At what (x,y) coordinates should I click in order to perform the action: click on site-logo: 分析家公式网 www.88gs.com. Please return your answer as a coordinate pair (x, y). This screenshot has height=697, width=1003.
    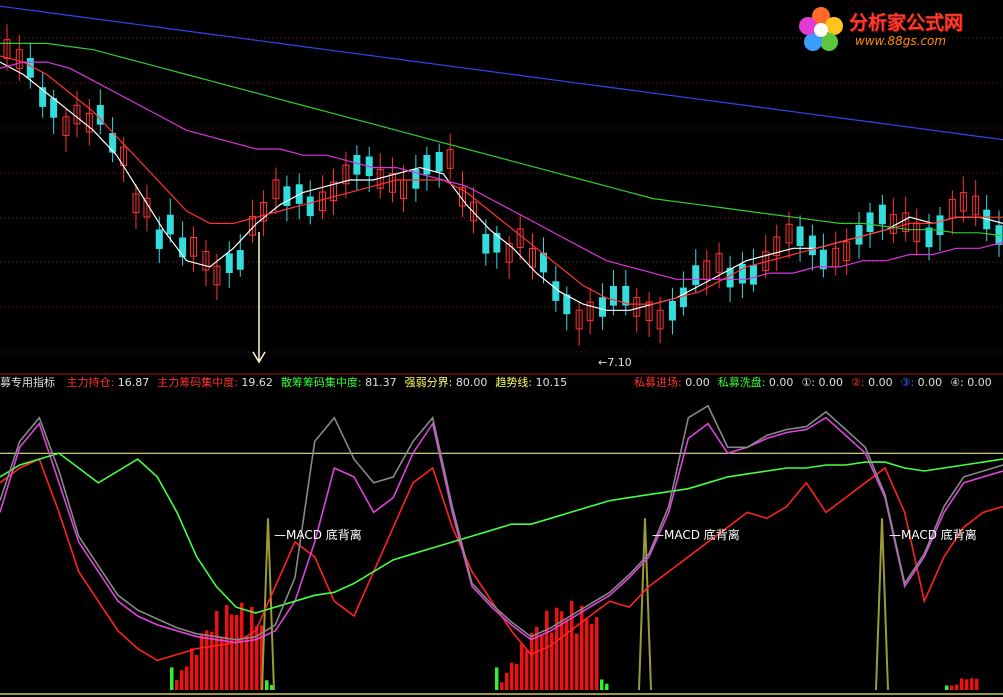
    Looking at the image, I should click on (895, 30).